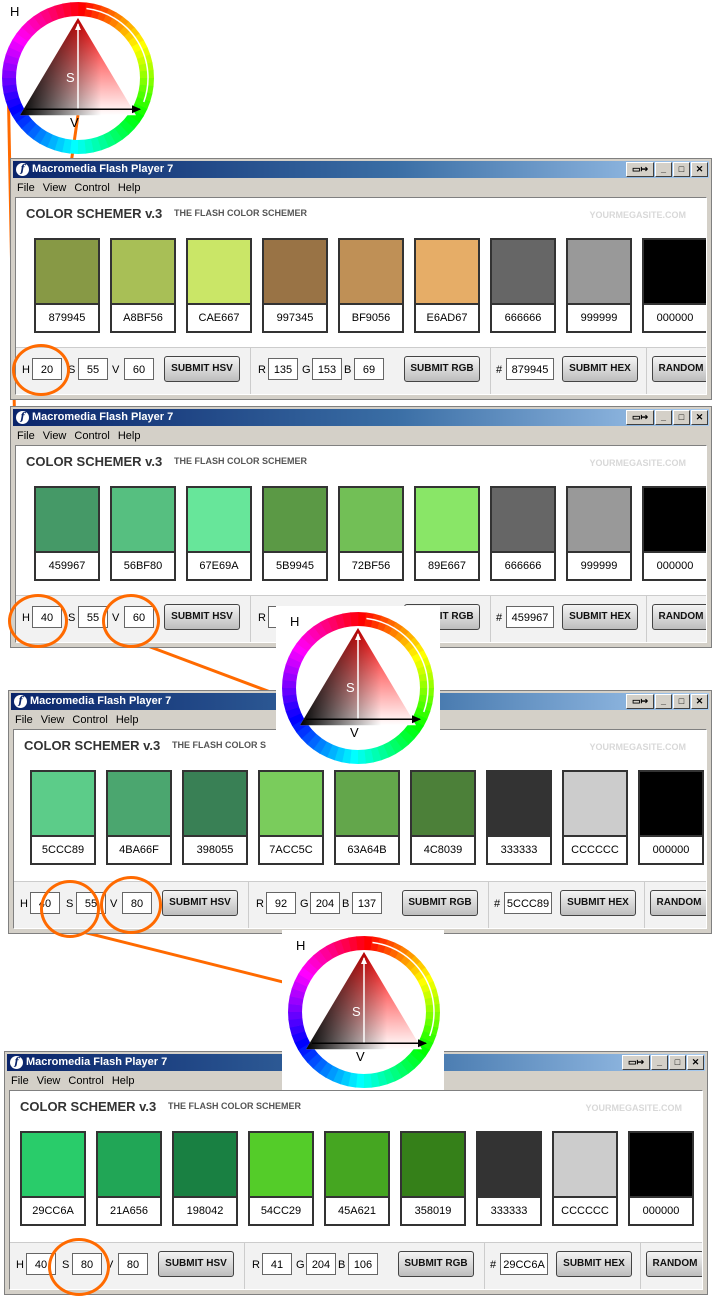 The width and height of the screenshot is (714, 1296). I want to click on b-input: 106, so click(363, 1264).